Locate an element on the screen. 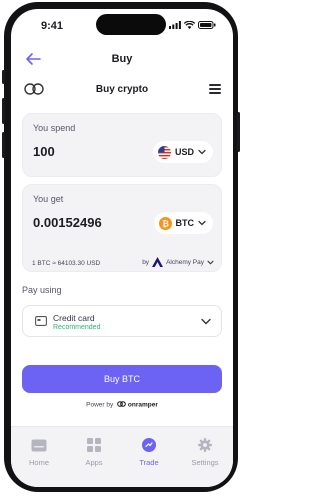 The image size is (320, 496). phone-volume-up is located at coordinates (3, 111).